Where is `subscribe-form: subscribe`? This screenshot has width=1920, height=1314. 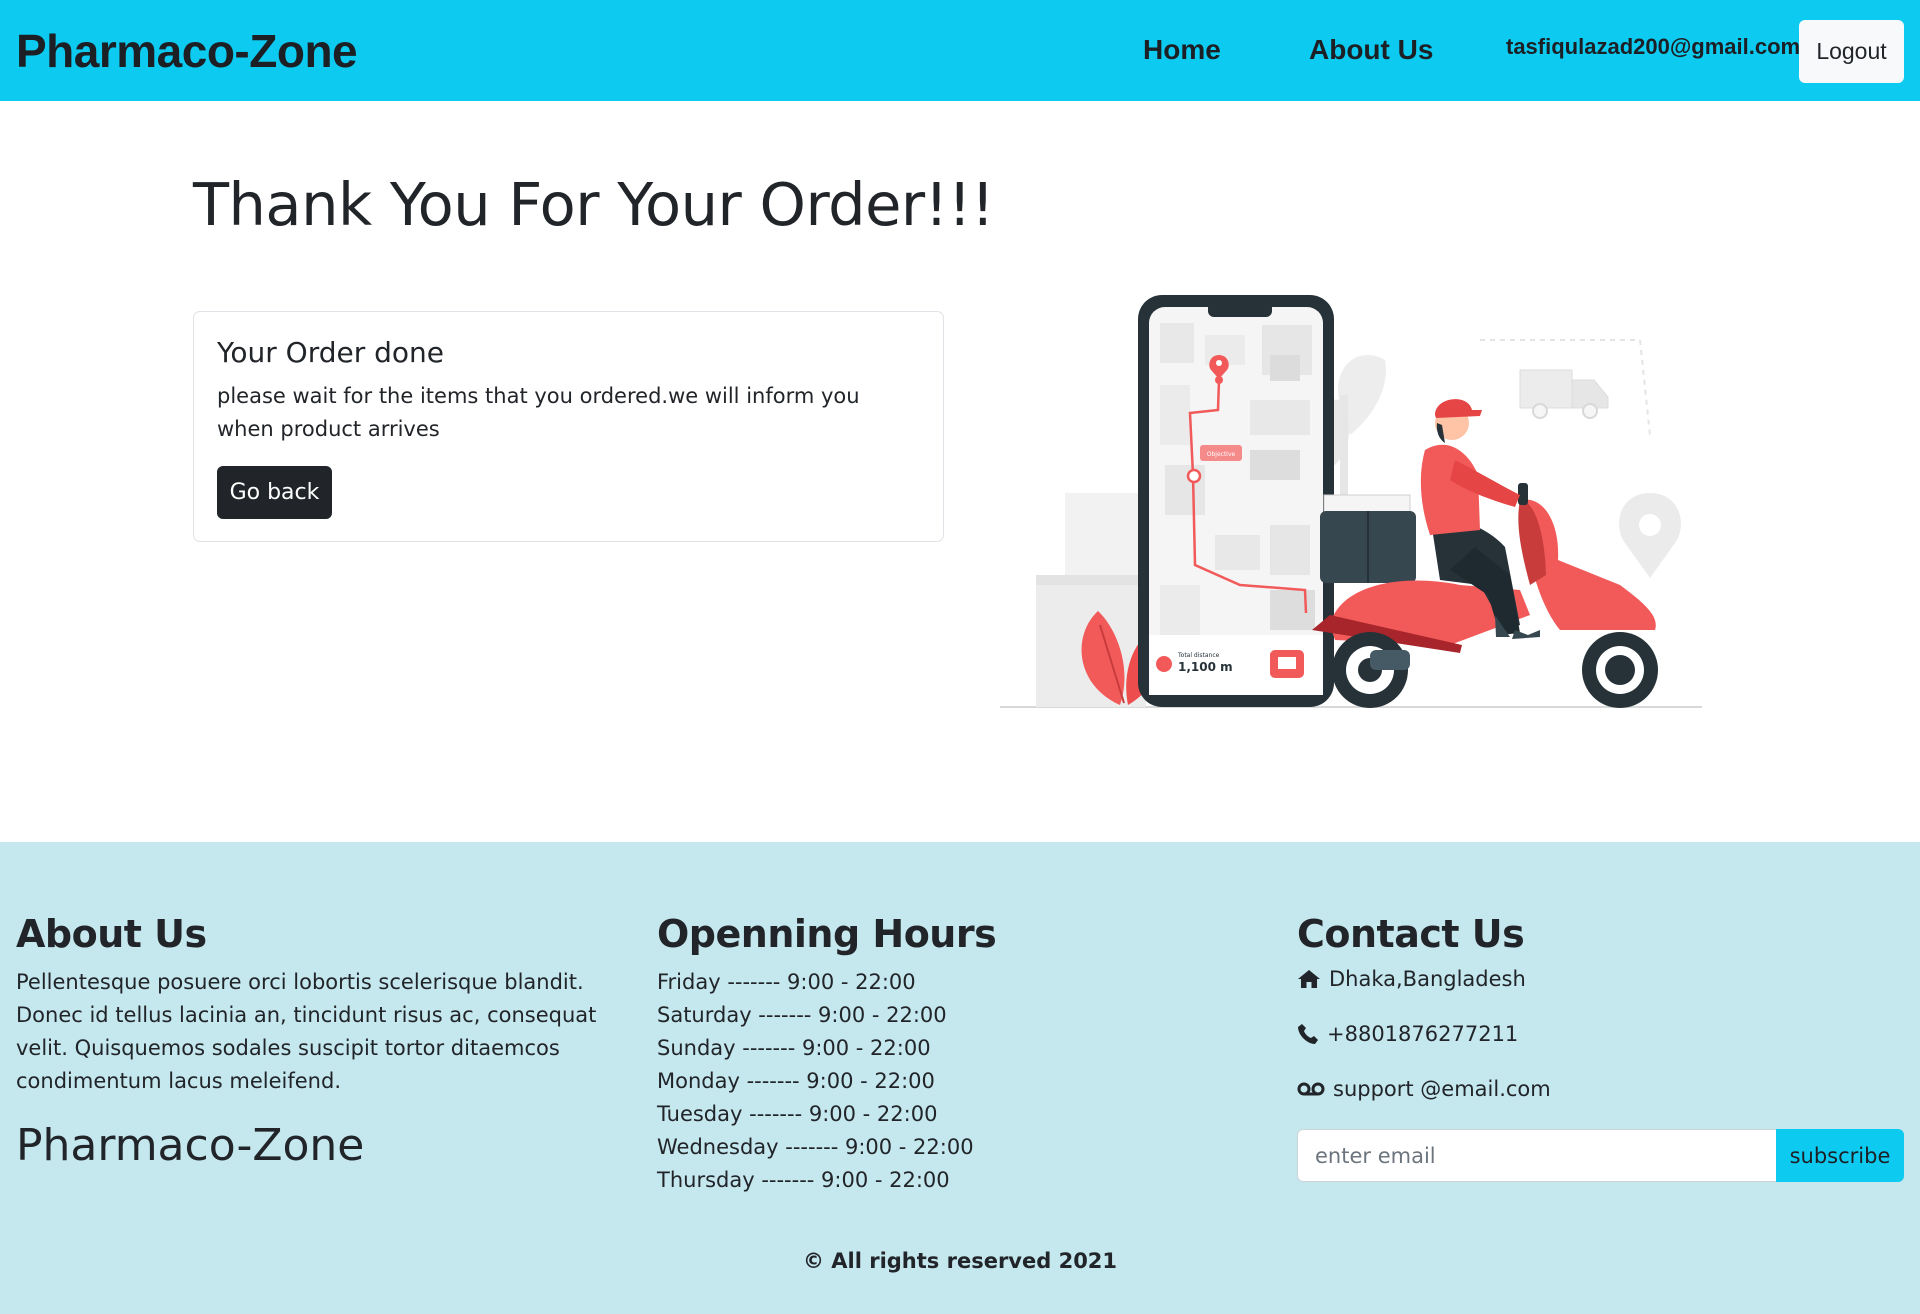
subscribe-form: subscribe is located at coordinates (1600, 1155).